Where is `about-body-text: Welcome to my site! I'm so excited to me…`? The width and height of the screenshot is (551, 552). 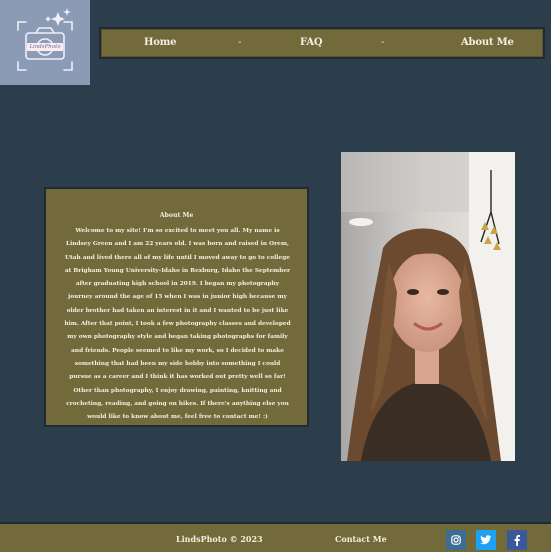 about-body-text: Welcome to my site! I'm so excited to me… is located at coordinates (177, 324).